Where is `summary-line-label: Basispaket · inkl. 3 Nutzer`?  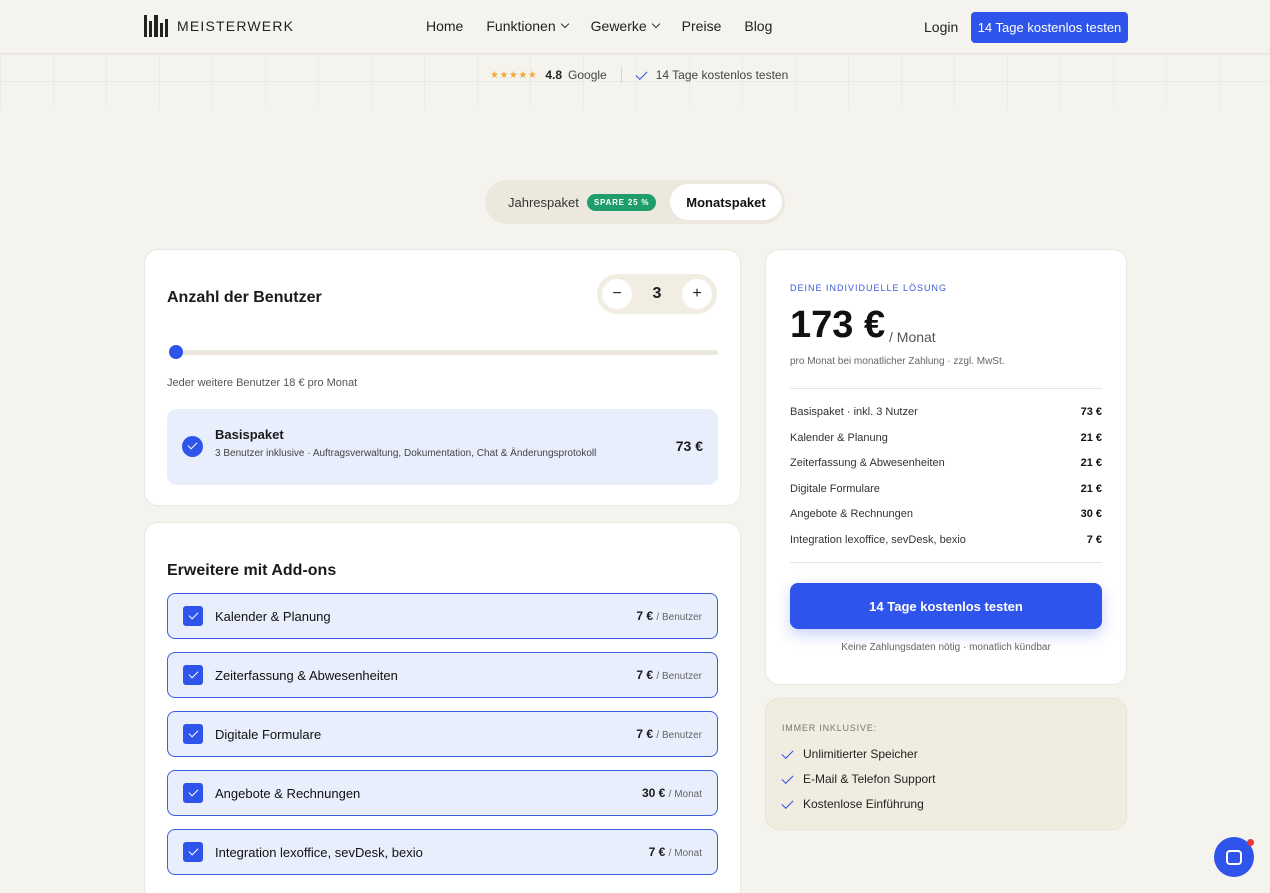
summary-line-label: Basispaket · inkl. 3 Nutzer is located at coordinates (854, 412).